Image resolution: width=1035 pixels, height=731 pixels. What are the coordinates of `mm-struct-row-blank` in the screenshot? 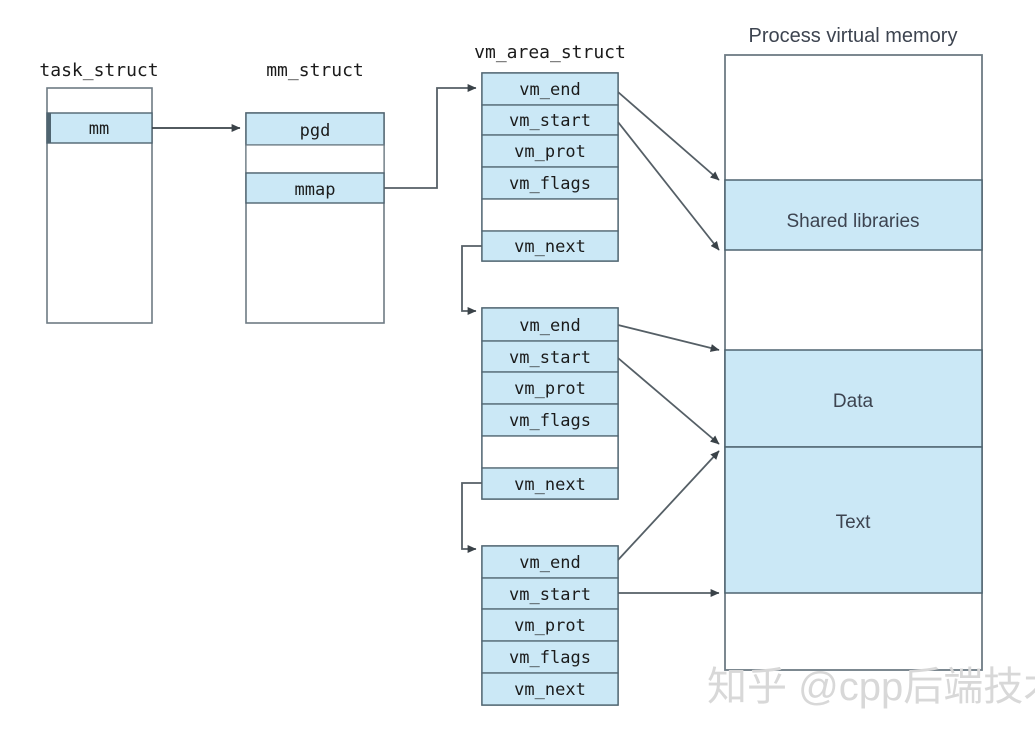 It's located at (315, 159).